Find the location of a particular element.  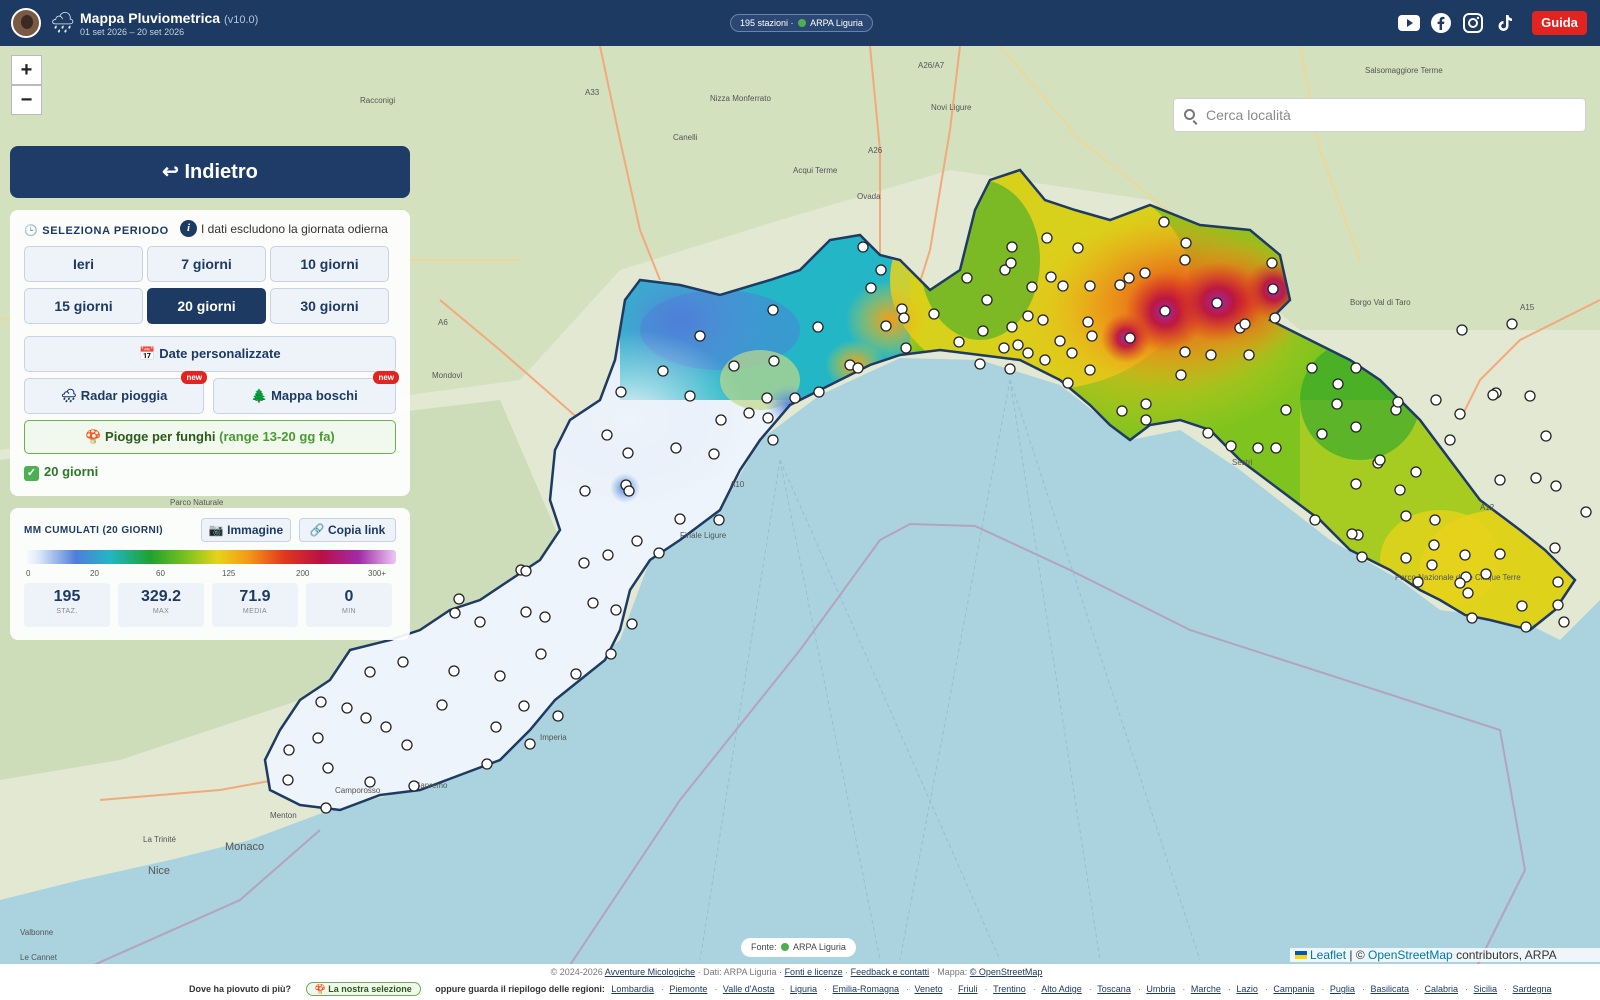

region-link: Piemonte is located at coordinates (688, 989).